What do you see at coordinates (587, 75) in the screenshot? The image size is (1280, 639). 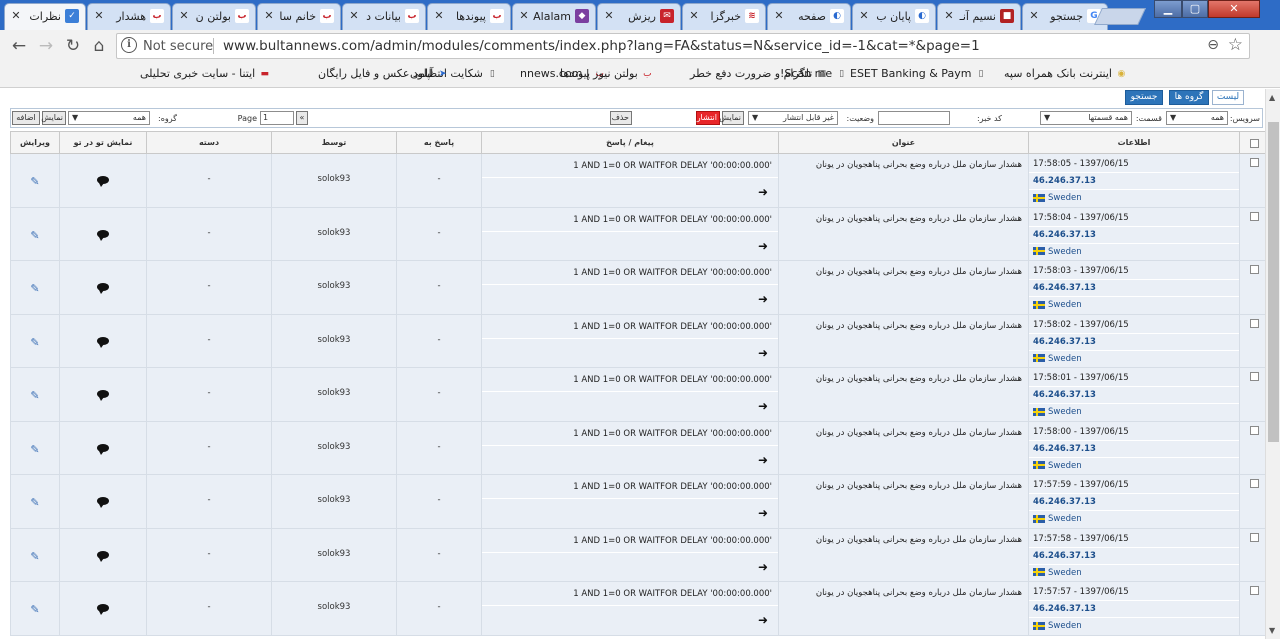 I see `bookmark-item: ب بولتن نیوز | nnews.com` at bounding box center [587, 75].